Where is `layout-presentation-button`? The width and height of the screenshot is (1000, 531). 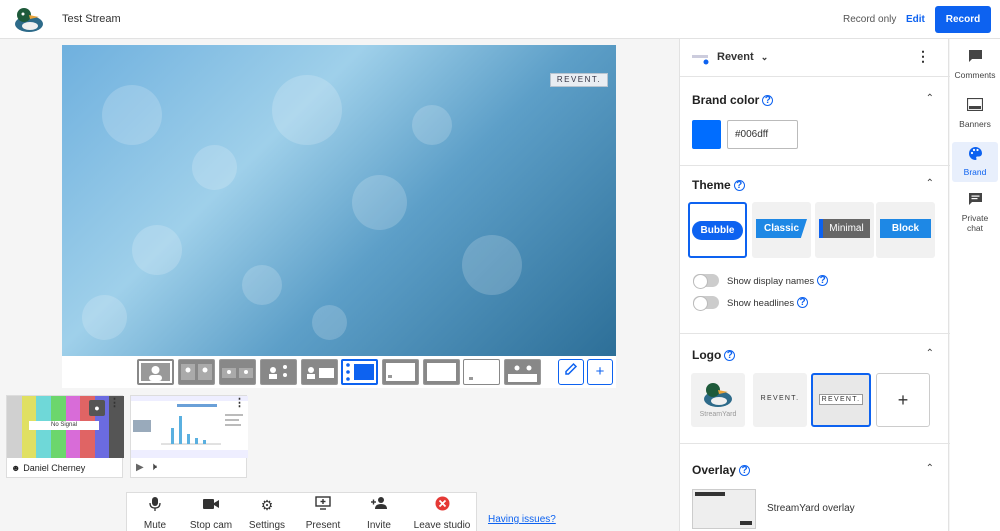 layout-presentation-button is located at coordinates (359, 372).